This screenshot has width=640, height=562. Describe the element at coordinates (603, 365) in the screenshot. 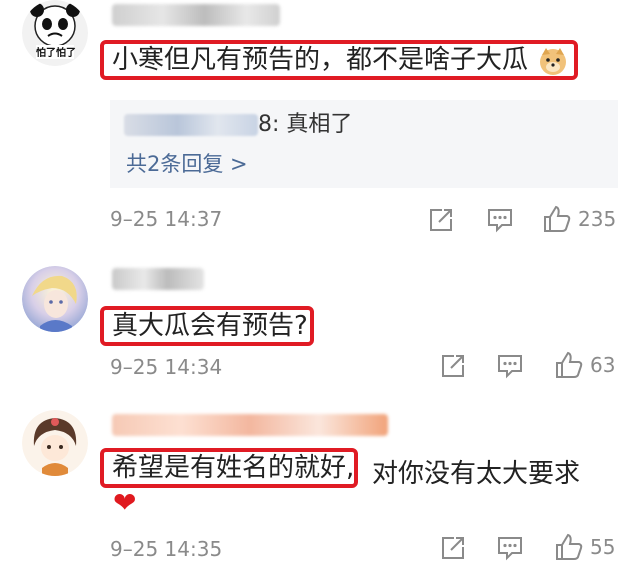

I see `like-count: 63` at that location.